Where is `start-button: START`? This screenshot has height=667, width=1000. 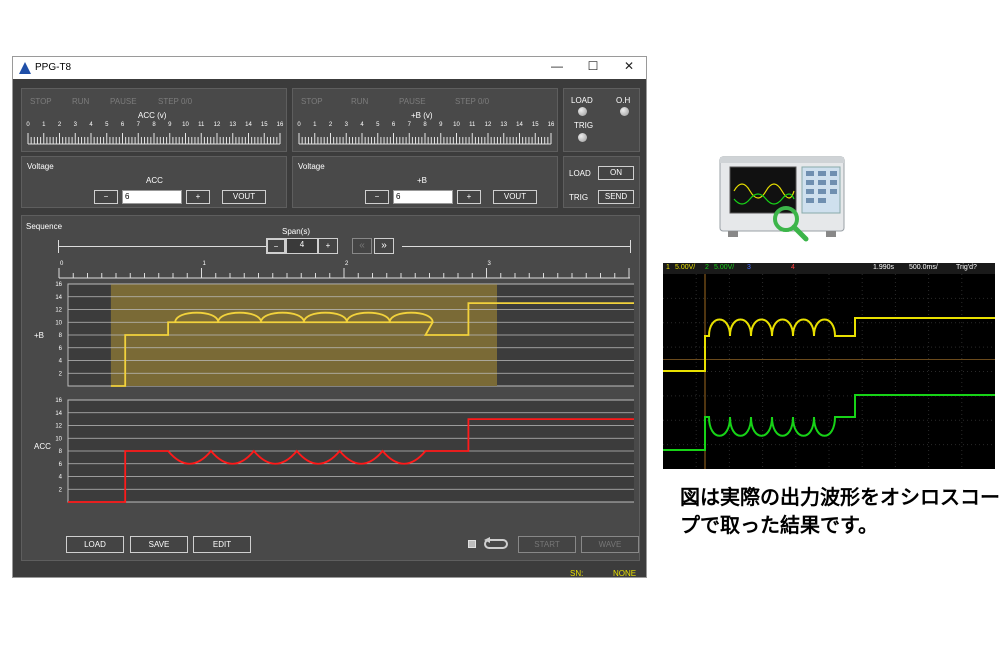
start-button: START is located at coordinates (547, 544).